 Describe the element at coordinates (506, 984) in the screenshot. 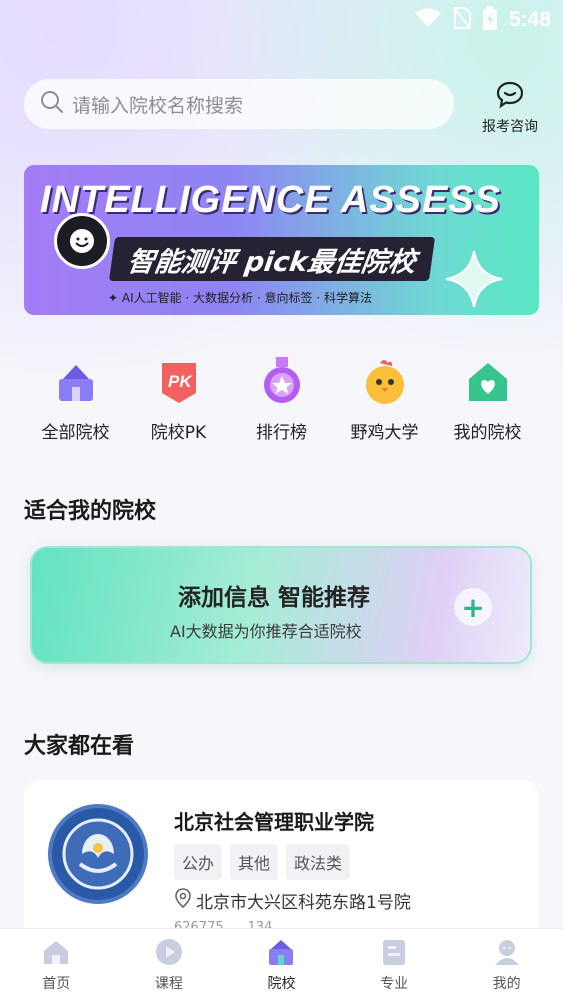

I see `tab-label: 我的` at that location.